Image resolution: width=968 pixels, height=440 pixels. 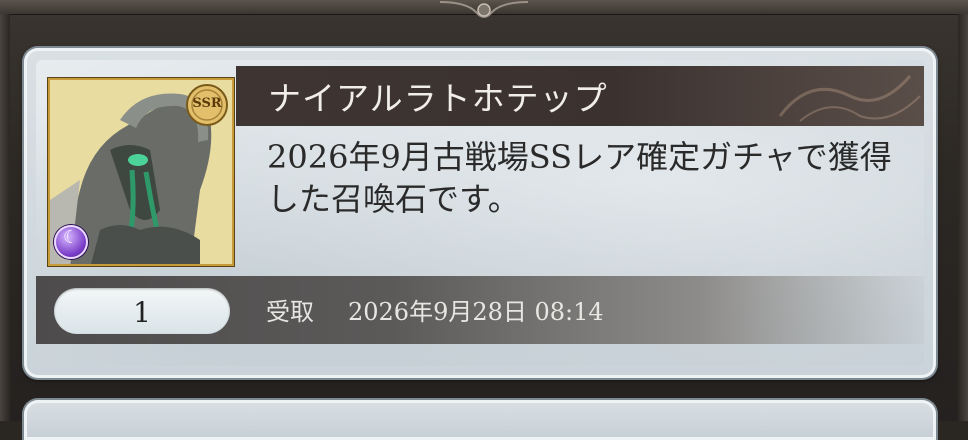 What do you see at coordinates (480, 420) in the screenshot?
I see `next-item-card` at bounding box center [480, 420].